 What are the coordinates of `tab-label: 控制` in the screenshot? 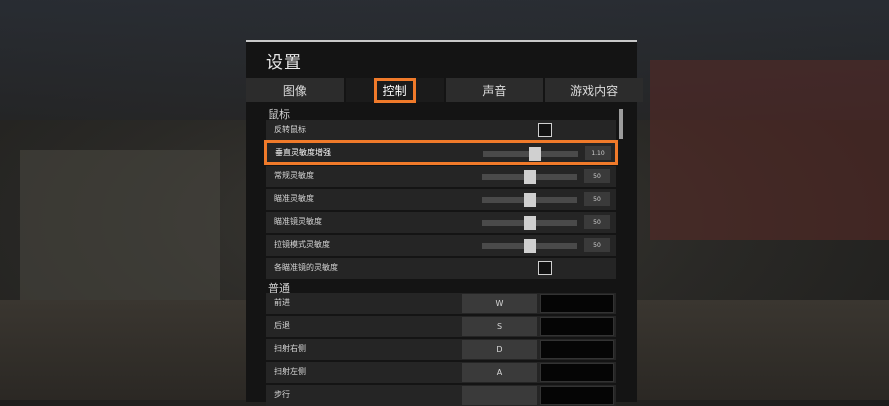 It's located at (394, 90).